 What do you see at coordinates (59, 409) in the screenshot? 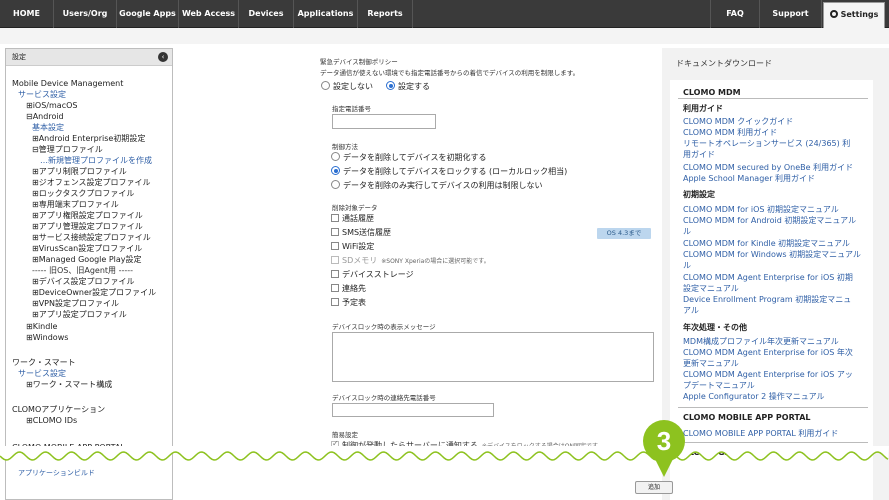
I see `tree-clomo-apps: CLOMOアプリケーション` at bounding box center [59, 409].